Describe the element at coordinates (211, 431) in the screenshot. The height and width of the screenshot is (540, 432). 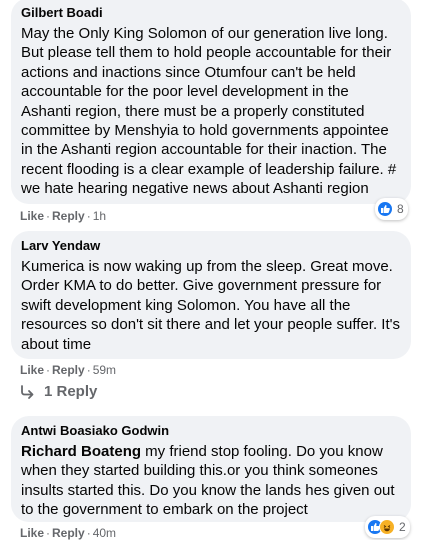
I see `comment-author: Antwi Boasiako Godwin` at that location.